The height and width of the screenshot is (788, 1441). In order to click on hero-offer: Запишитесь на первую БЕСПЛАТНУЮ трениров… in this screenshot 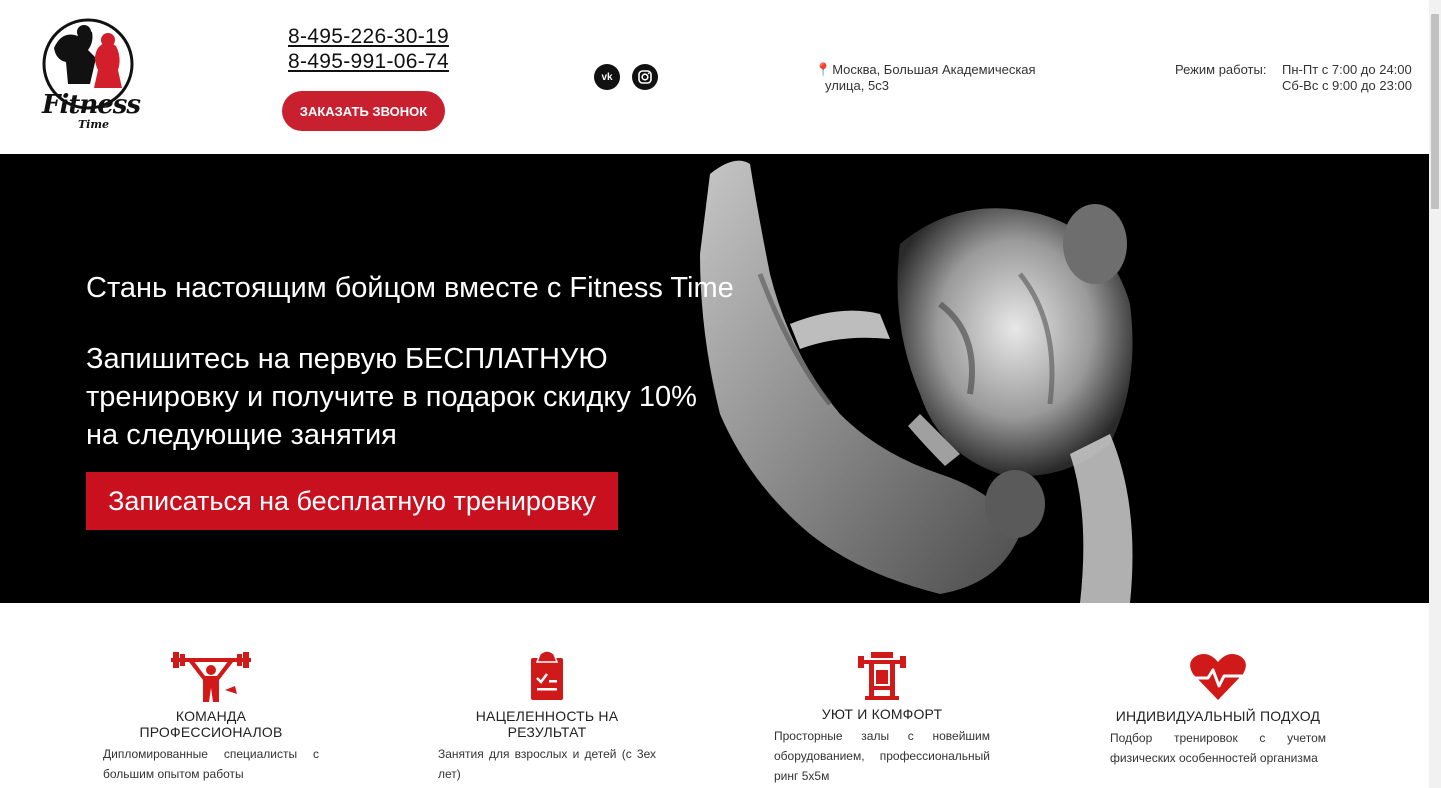, I will do `click(436, 397)`.